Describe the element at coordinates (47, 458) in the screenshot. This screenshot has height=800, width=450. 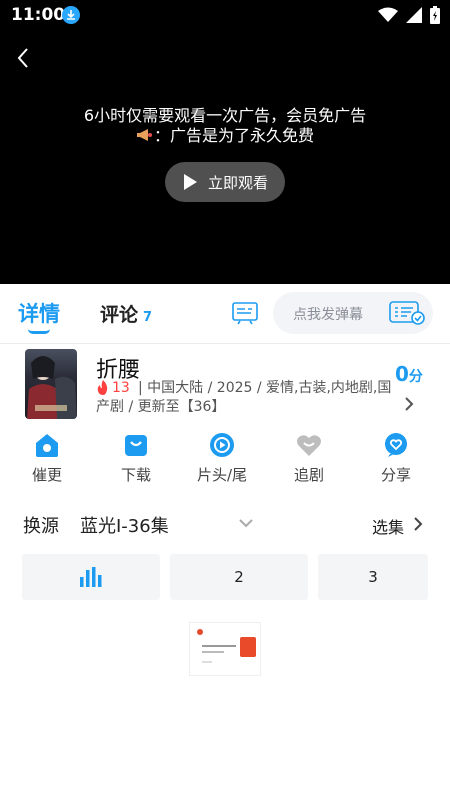
I see `action-urge-update: 催更` at that location.